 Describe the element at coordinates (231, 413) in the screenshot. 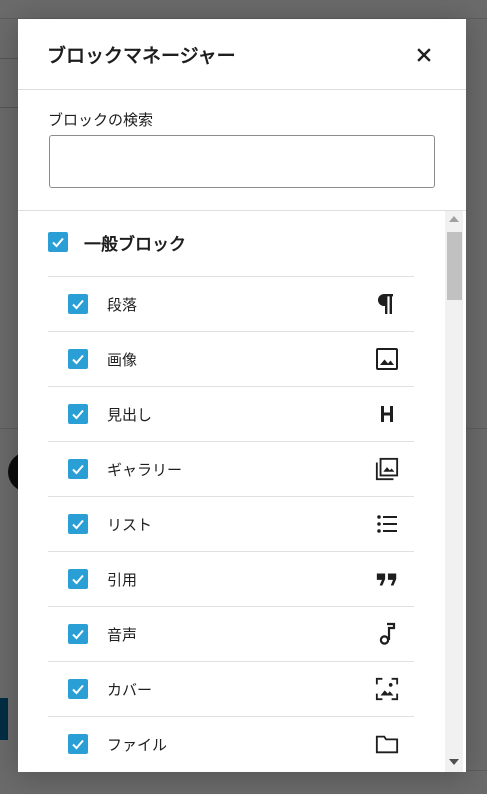

I see `list-item: 見出し` at that location.